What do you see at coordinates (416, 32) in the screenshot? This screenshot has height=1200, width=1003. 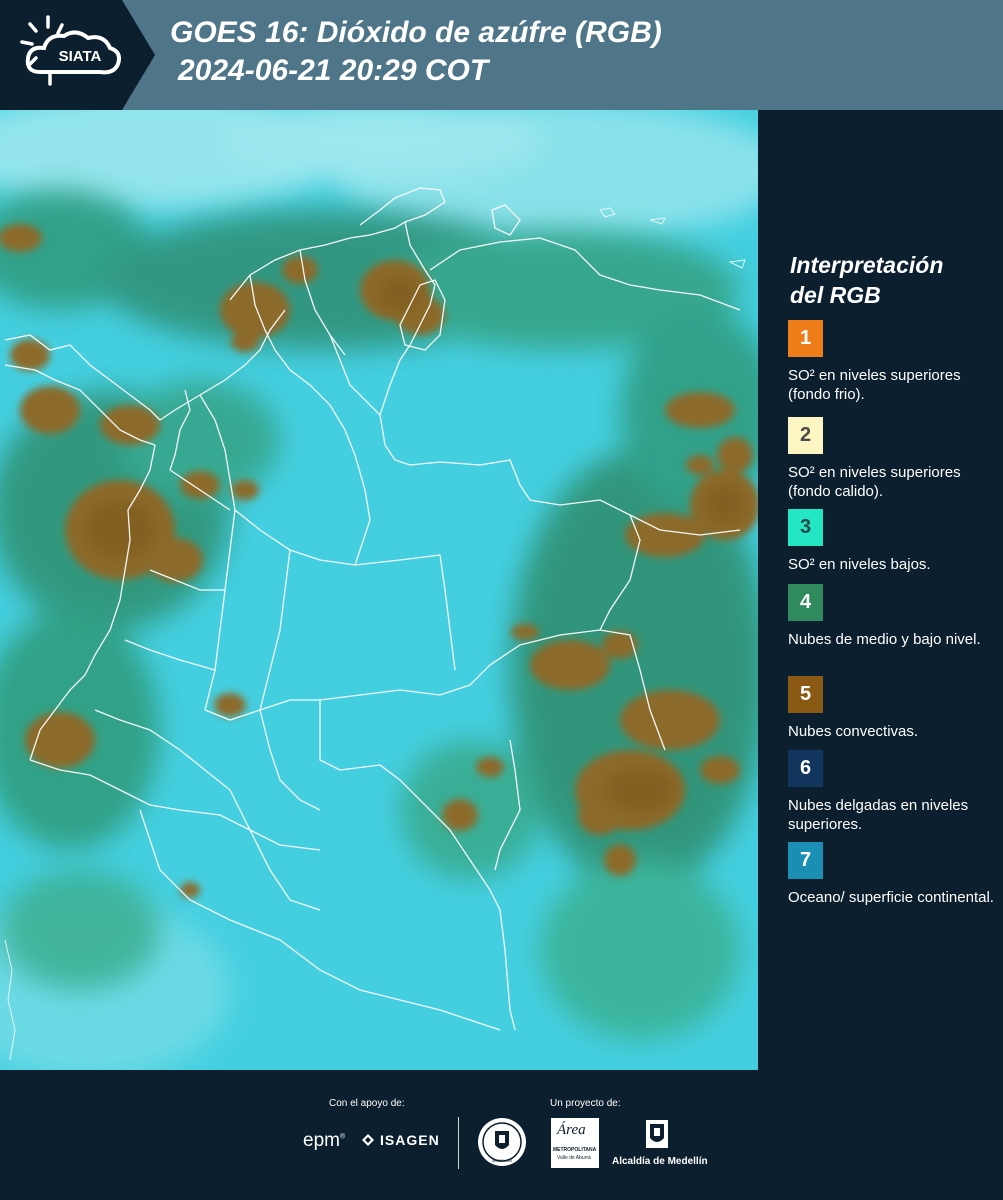 I see `title-product: GOES 16: Dióxido de azúfre (RGB)` at bounding box center [416, 32].